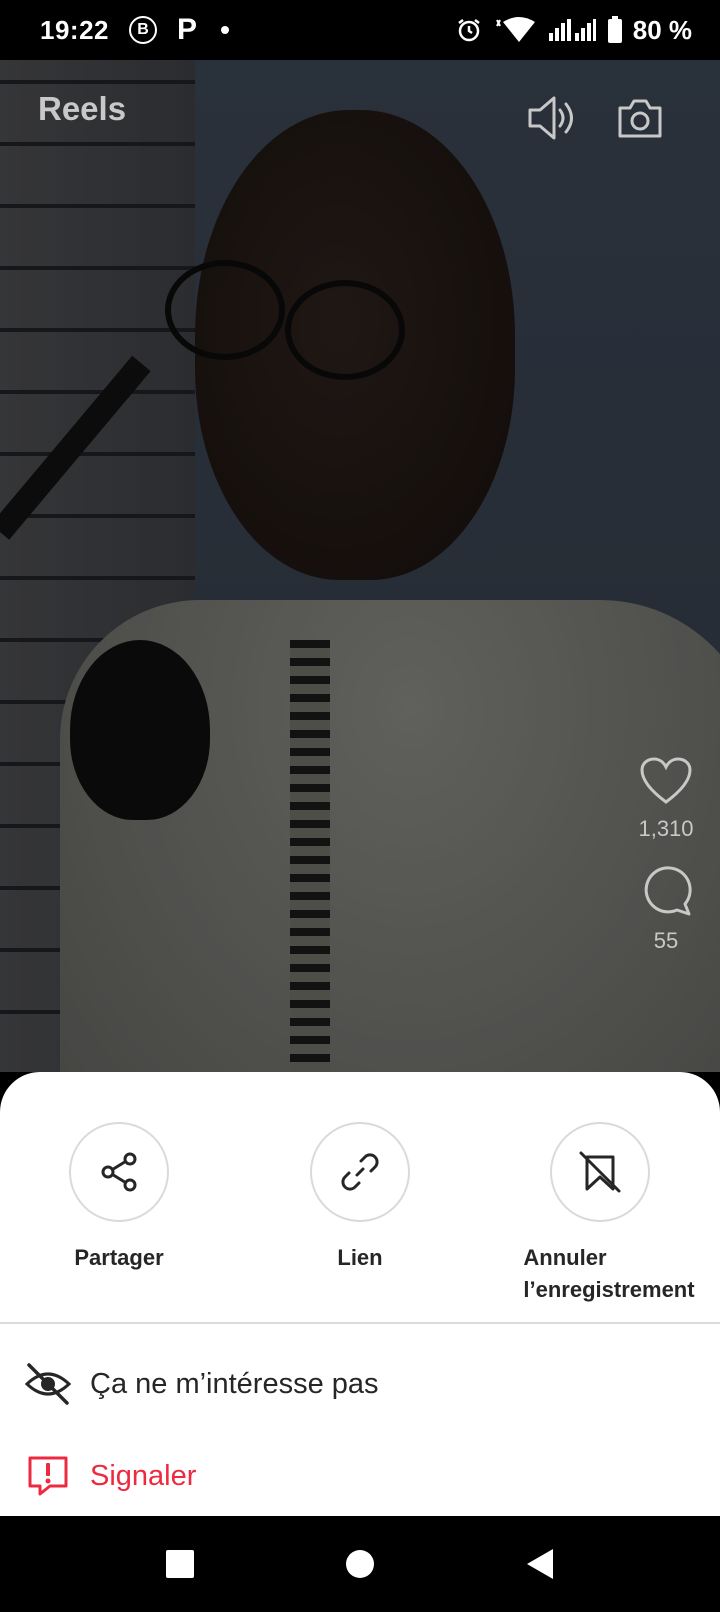  I want to click on status-bar: 19:22 B P 80 %, so click(360, 30).